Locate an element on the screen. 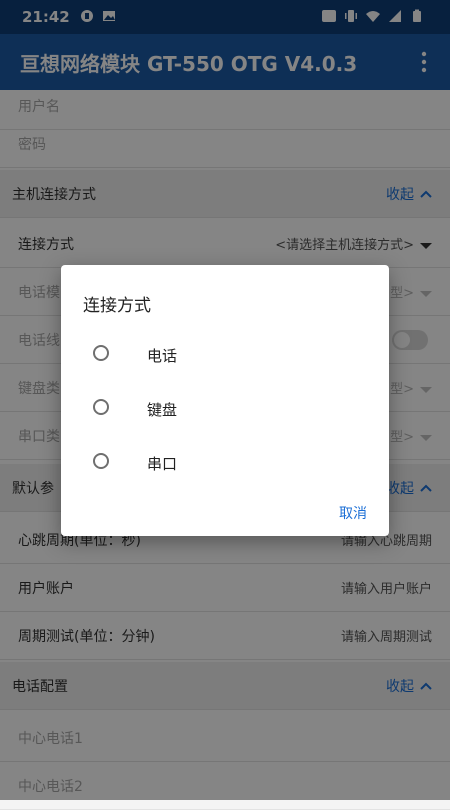  option-serial: 串口 is located at coordinates (228, 463).